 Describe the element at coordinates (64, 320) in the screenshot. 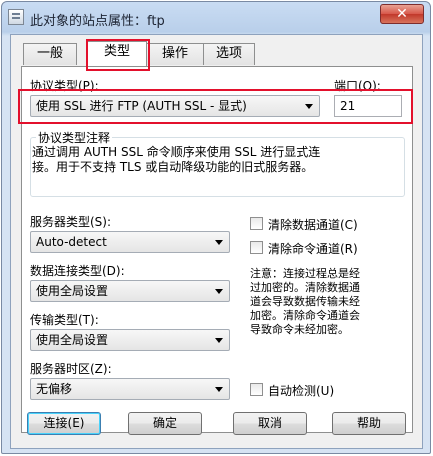

I see `transfer-type-label: 传输类型(T):` at that location.